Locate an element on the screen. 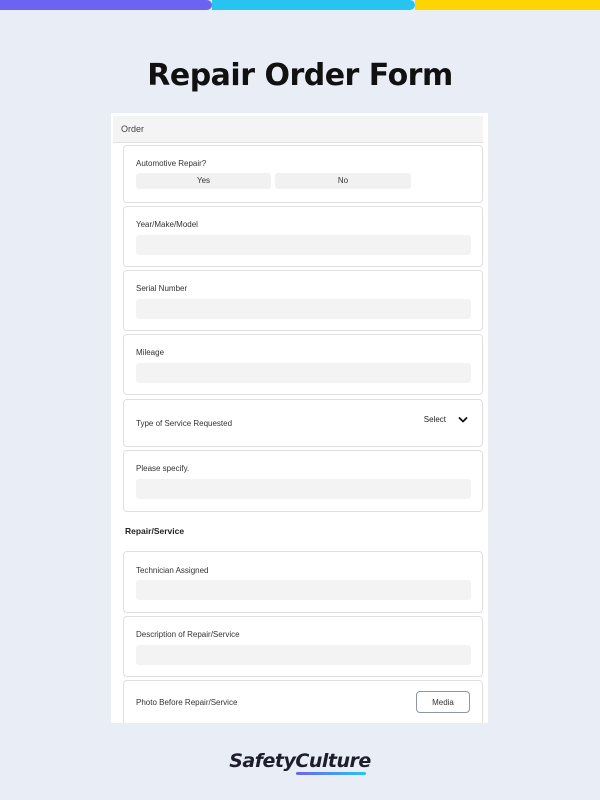 Image resolution: width=600 pixels, height=800 pixels. description-label: Description of Repair/Service is located at coordinates (188, 634).